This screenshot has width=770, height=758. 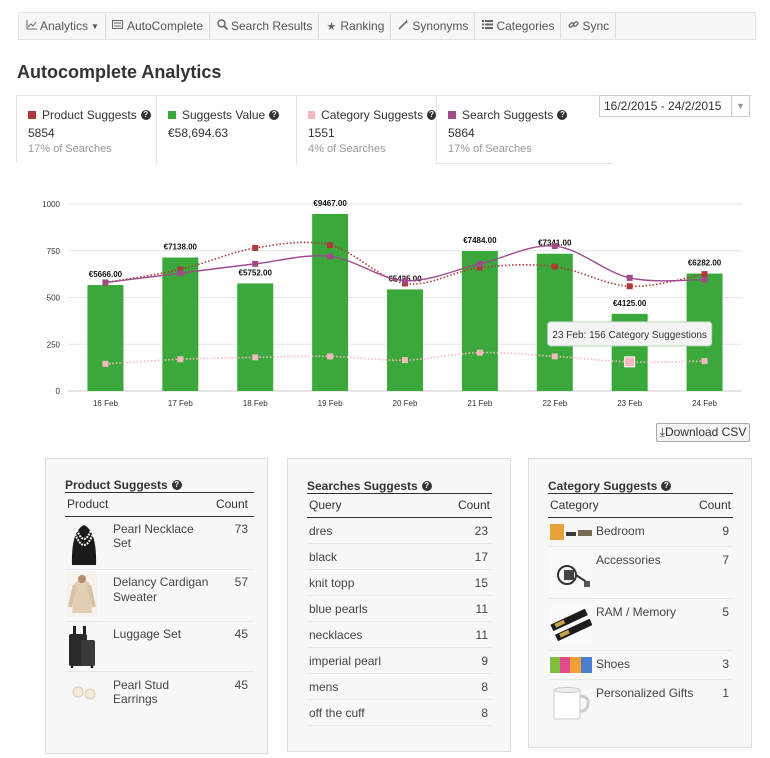 What do you see at coordinates (571, 666) in the screenshot?
I see `shoes-thumbnail` at bounding box center [571, 666].